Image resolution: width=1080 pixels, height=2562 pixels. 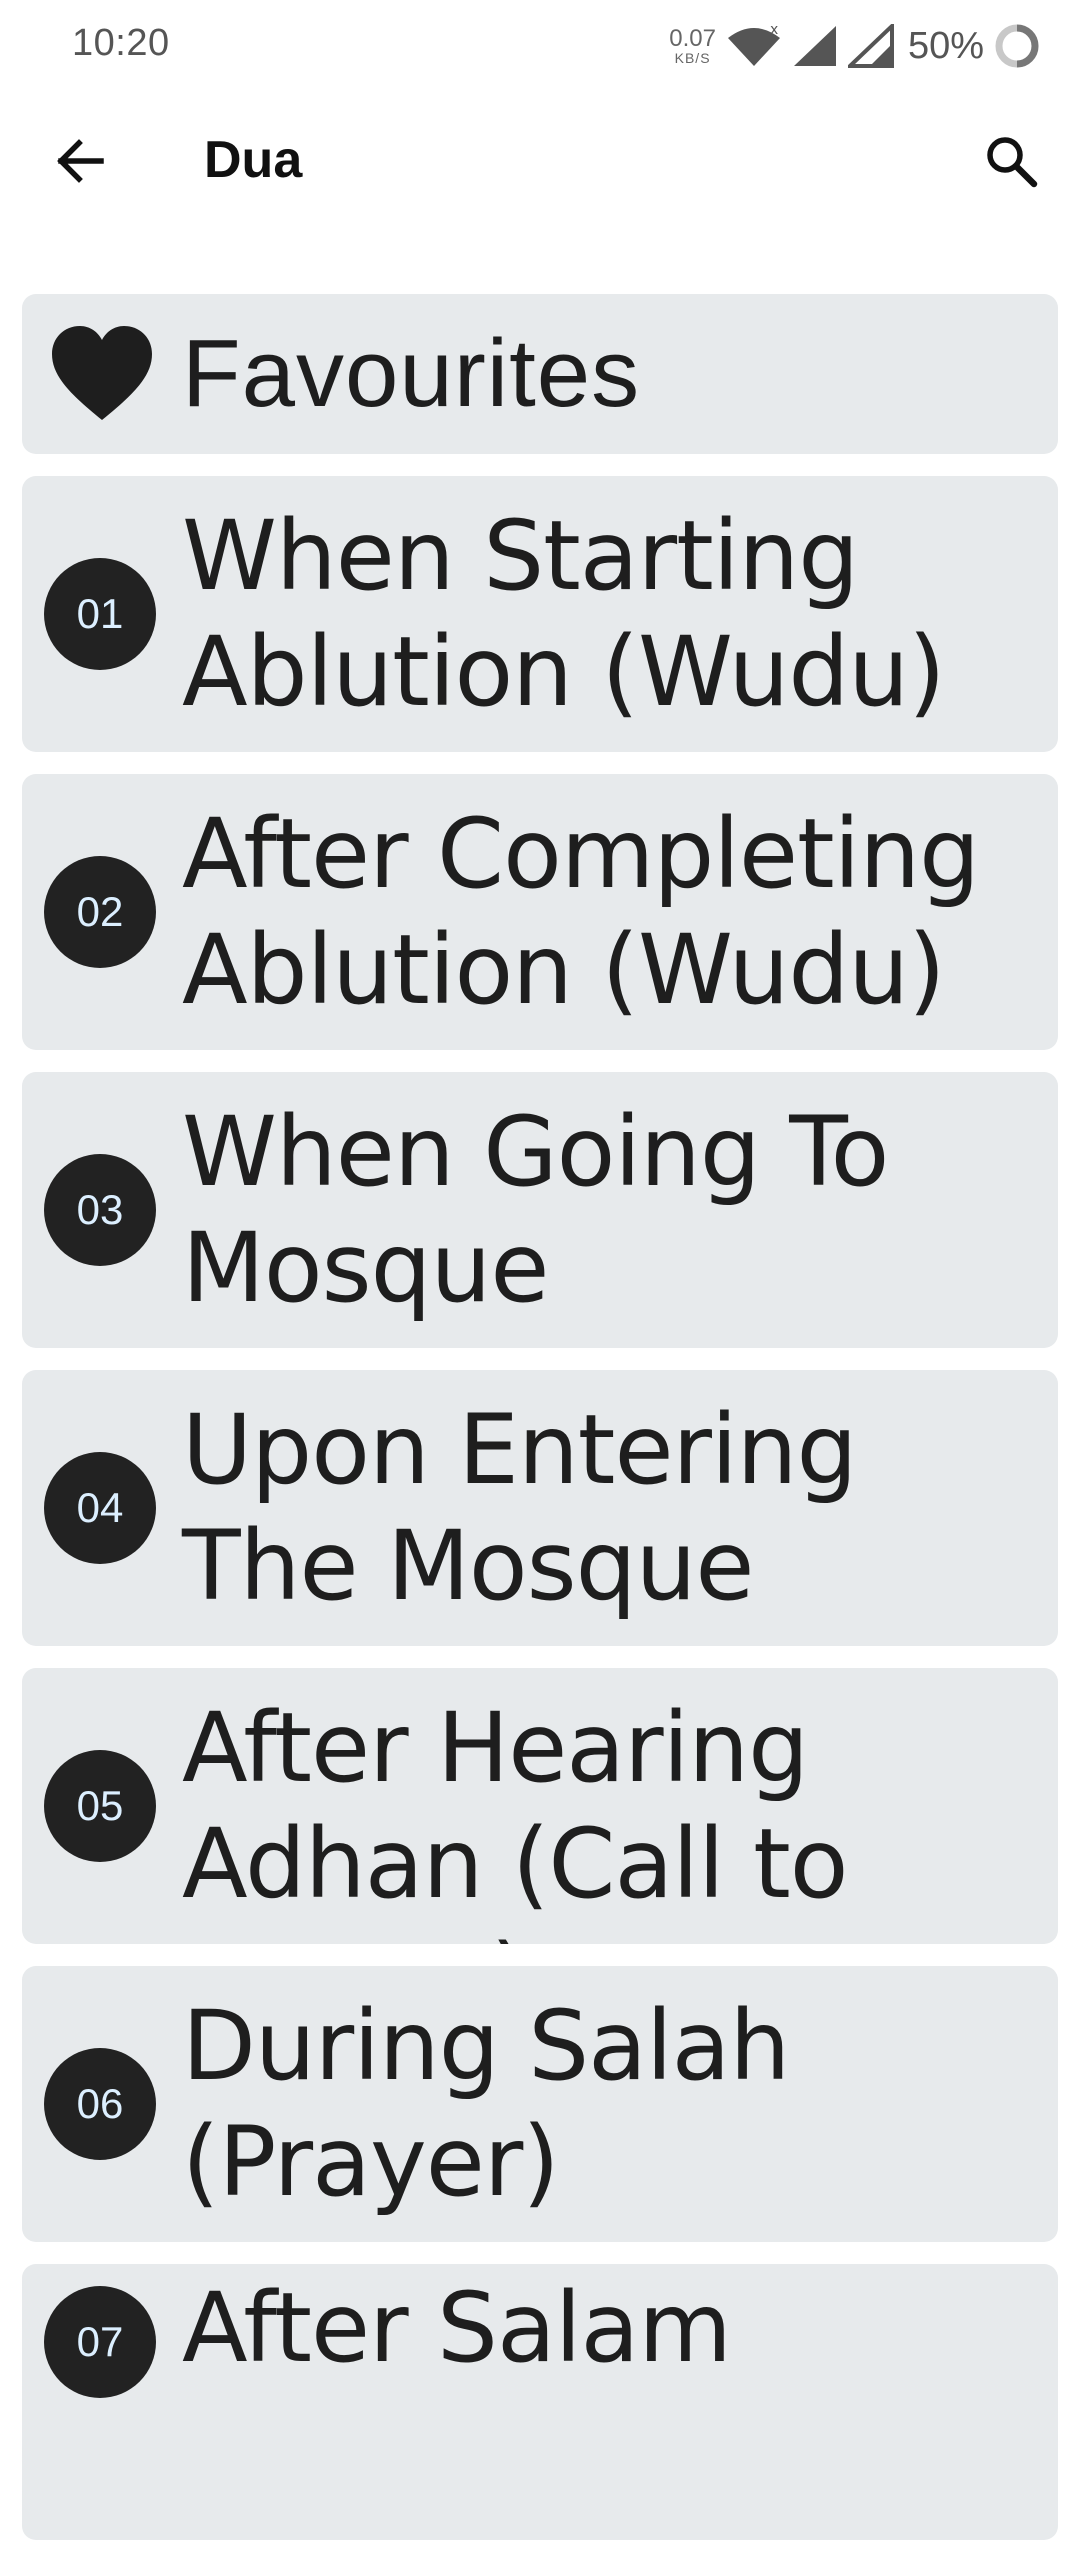 I want to click on item-number-badge: 06, so click(x=100, y=2104).